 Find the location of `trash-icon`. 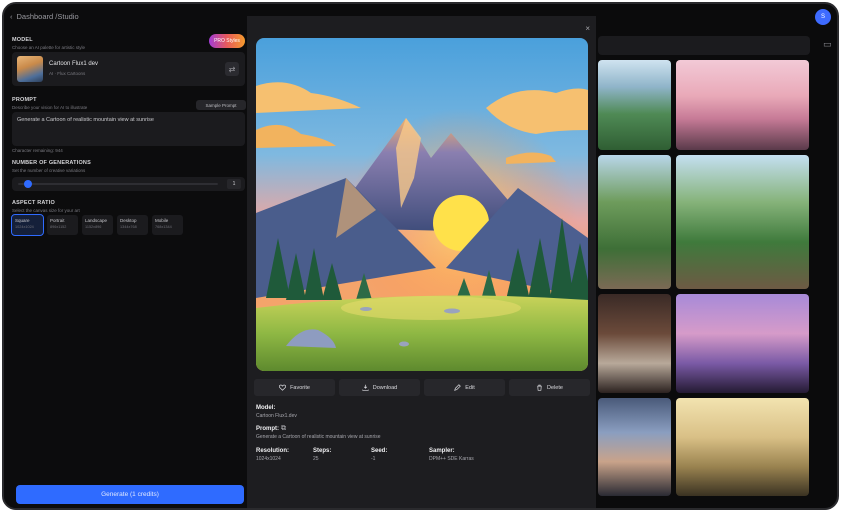

trash-icon is located at coordinates (539, 387).